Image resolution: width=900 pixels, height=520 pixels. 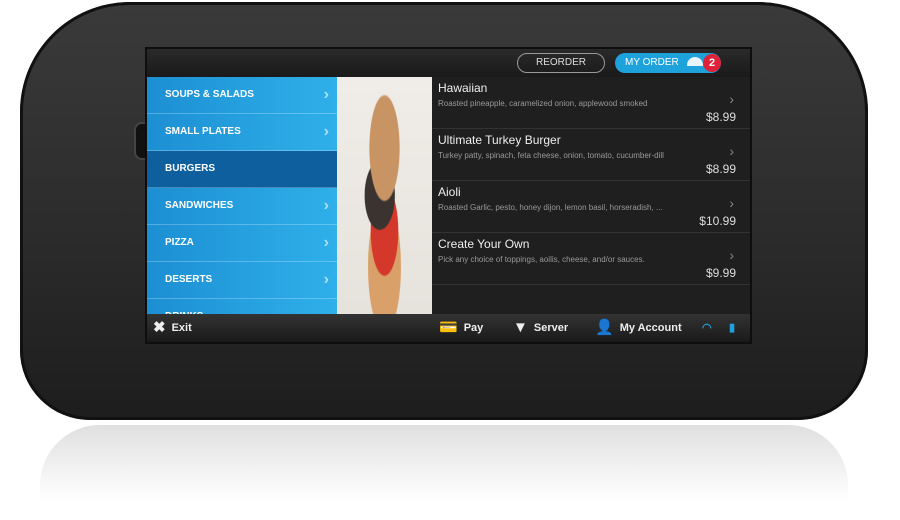 What do you see at coordinates (717, 221) in the screenshot?
I see `item-price: $10.99` at bounding box center [717, 221].